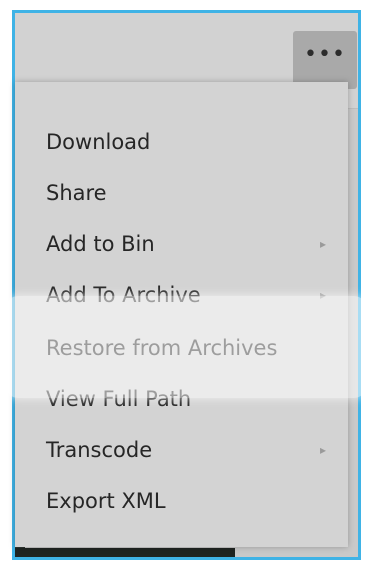  I want to click on background-thumbnail-bottom, so click(125, 552).